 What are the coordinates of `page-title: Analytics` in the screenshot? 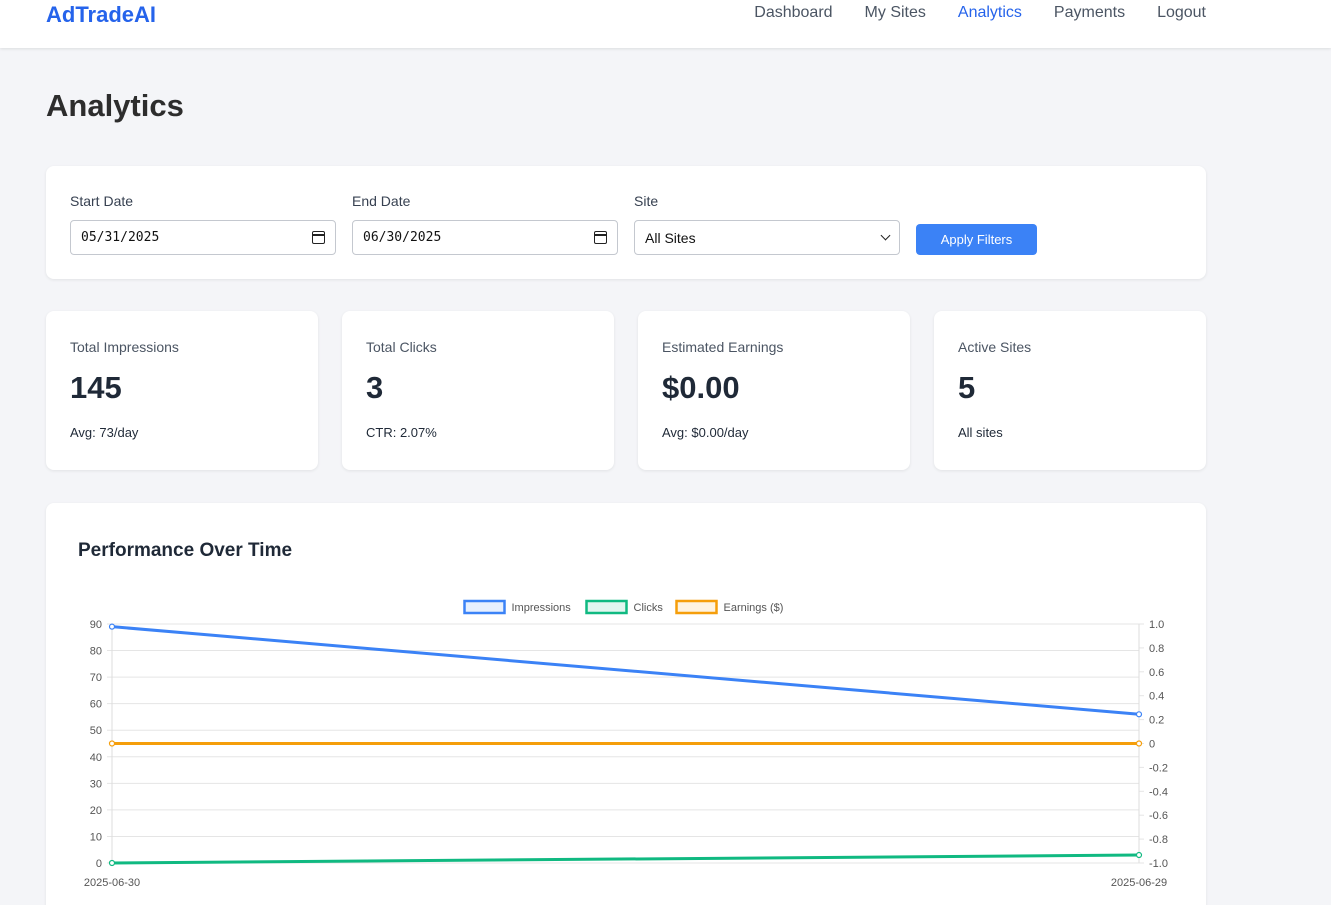 It's located at (115, 105).